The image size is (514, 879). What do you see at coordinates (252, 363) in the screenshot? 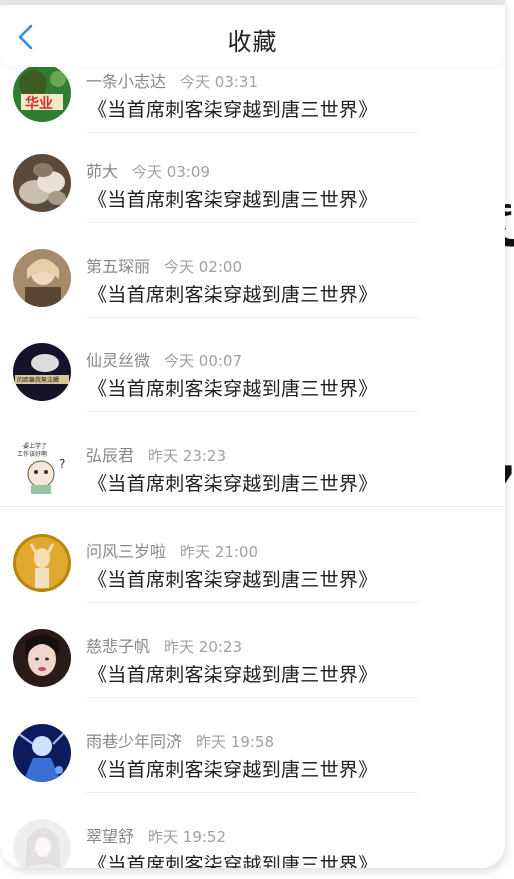
I see `list-item: 的距離我無法觸 仙灵丝微 今天 00:07 《当首席刺客柒穿越到唐三世界》` at bounding box center [252, 363].